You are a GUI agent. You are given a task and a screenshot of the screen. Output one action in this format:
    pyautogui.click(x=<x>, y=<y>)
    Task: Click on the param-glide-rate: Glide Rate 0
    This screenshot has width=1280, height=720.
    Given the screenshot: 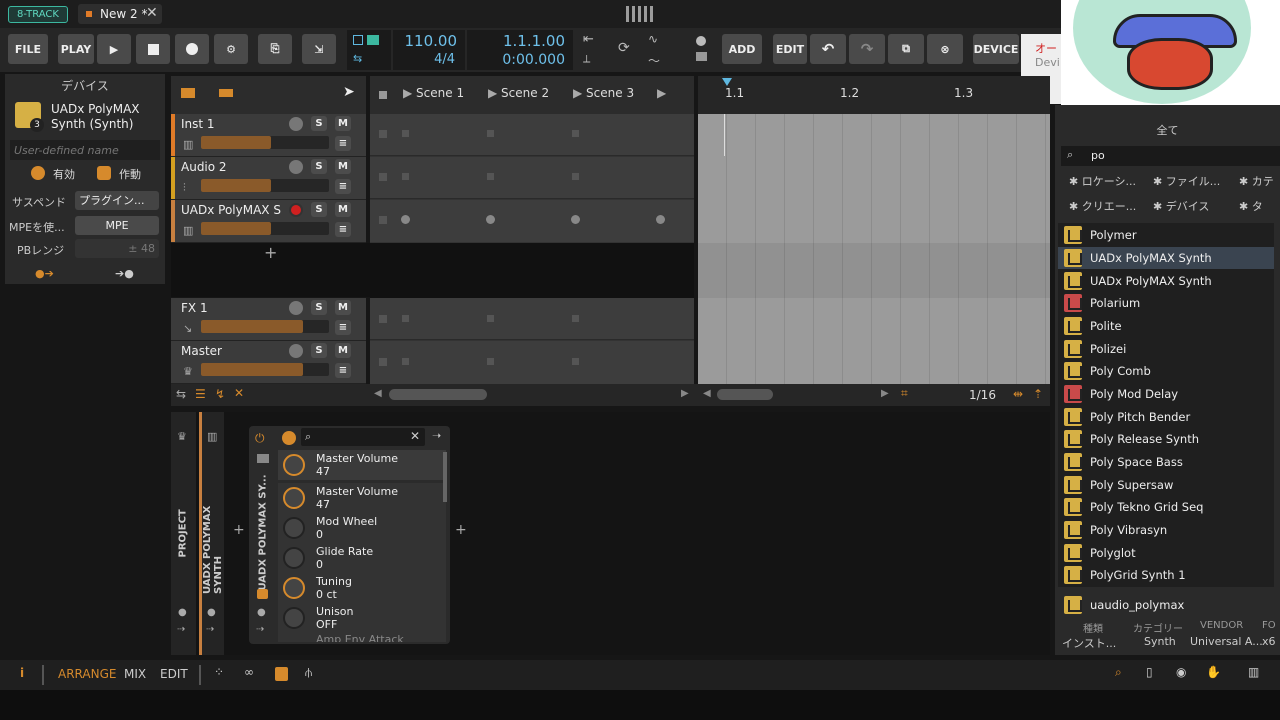 What is the action you would take?
    pyautogui.click(x=362, y=558)
    